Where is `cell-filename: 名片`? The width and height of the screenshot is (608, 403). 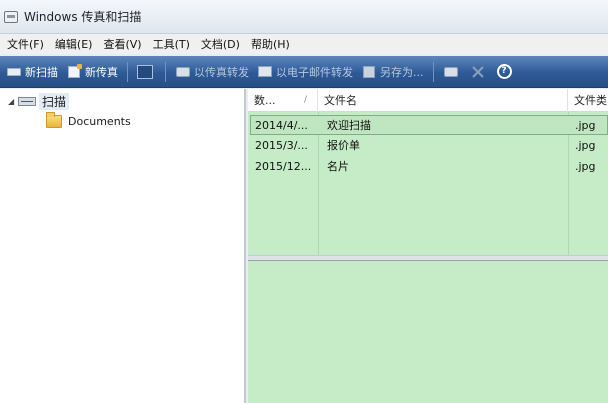
cell-filename: 名片 is located at coordinates (338, 166).